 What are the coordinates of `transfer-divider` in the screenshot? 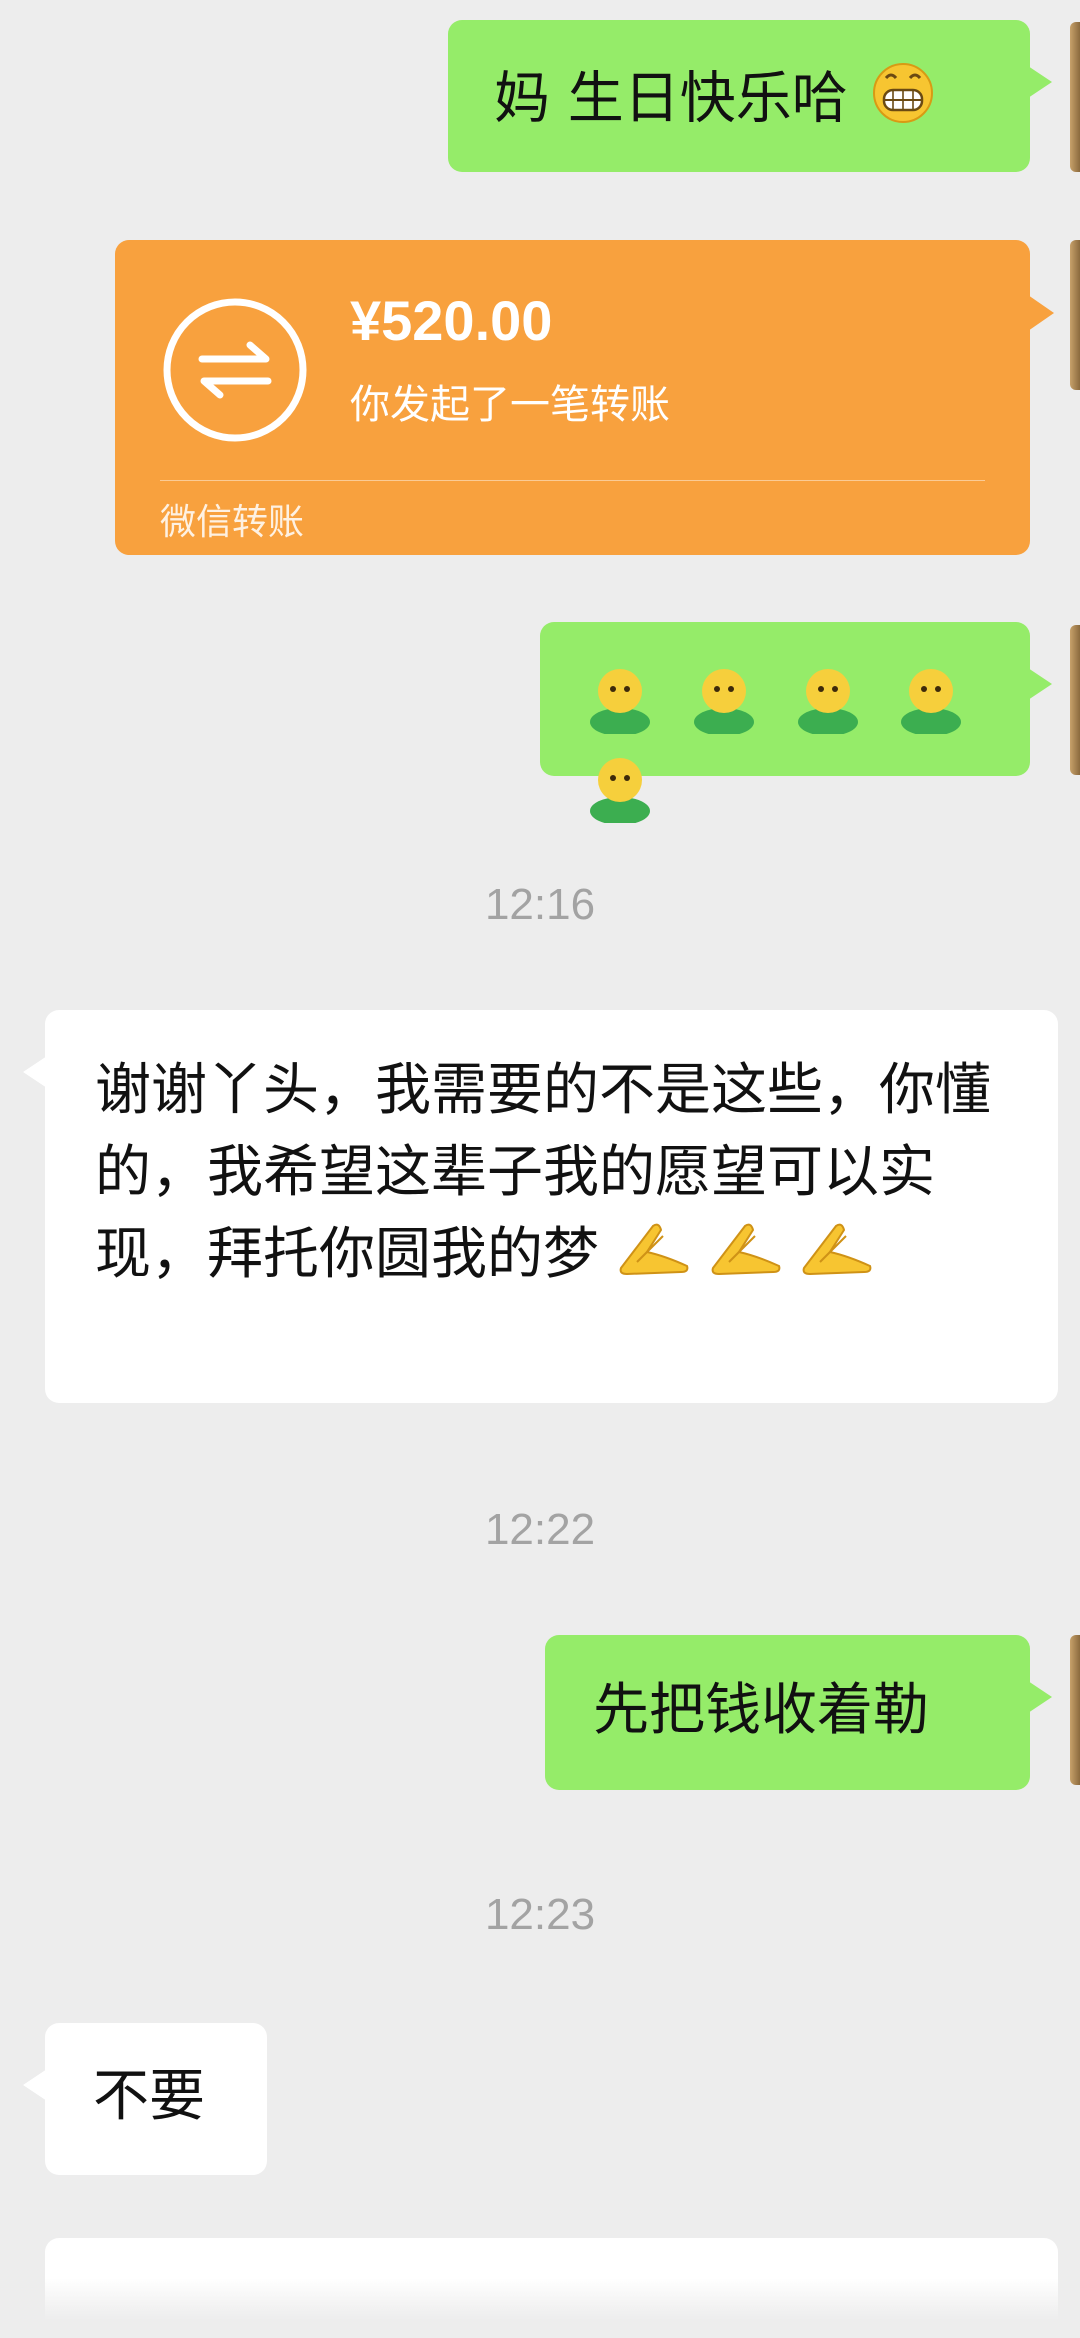 It's located at (572, 480).